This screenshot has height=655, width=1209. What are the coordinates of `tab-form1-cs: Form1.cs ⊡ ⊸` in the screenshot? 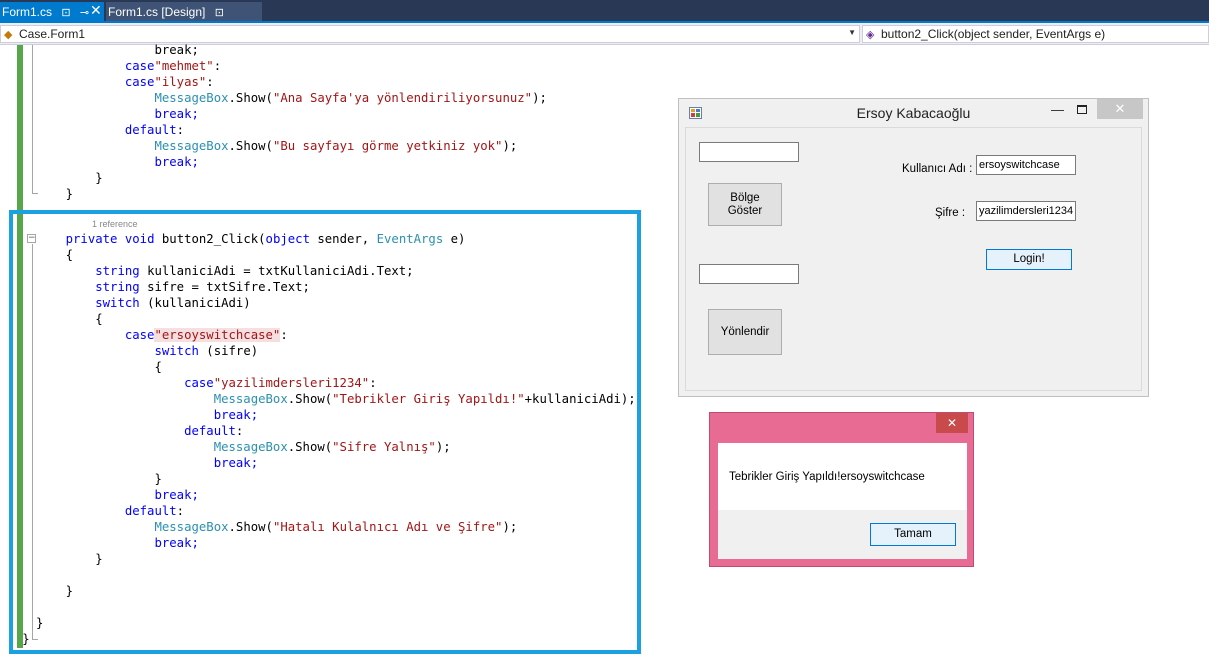 It's located at (52, 12).